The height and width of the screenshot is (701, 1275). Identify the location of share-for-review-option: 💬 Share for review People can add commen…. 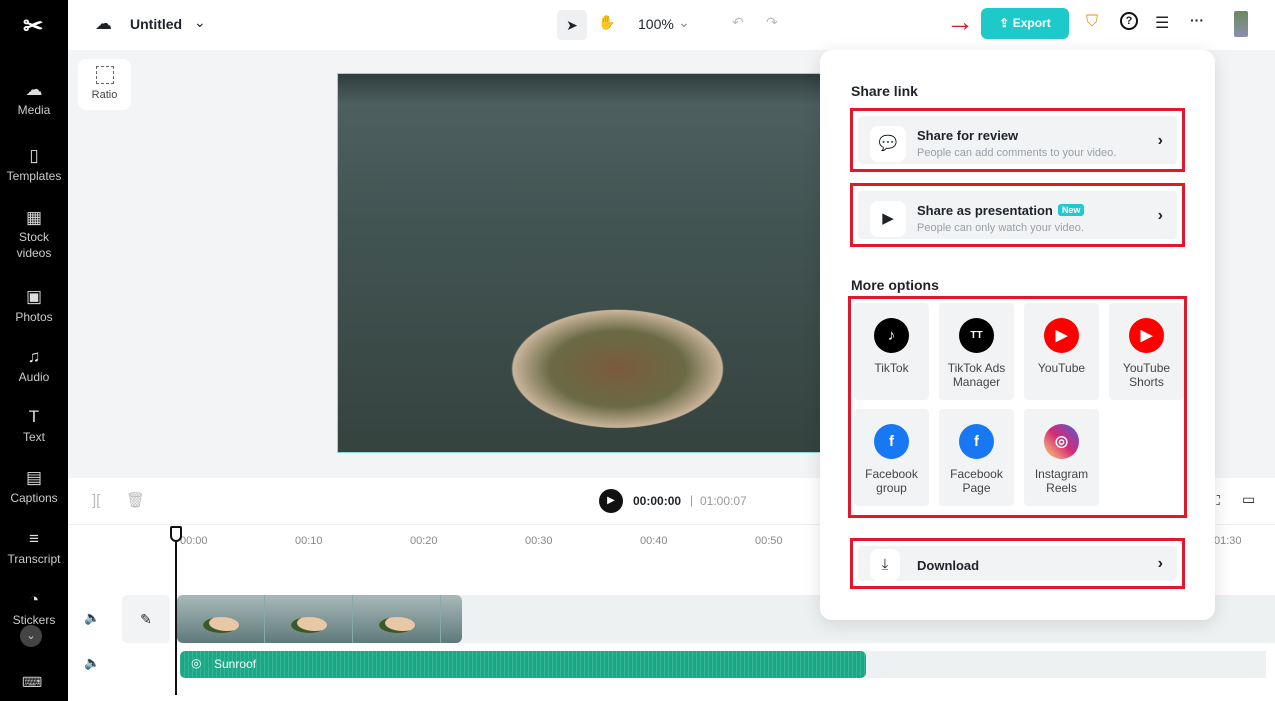
(1017, 140).